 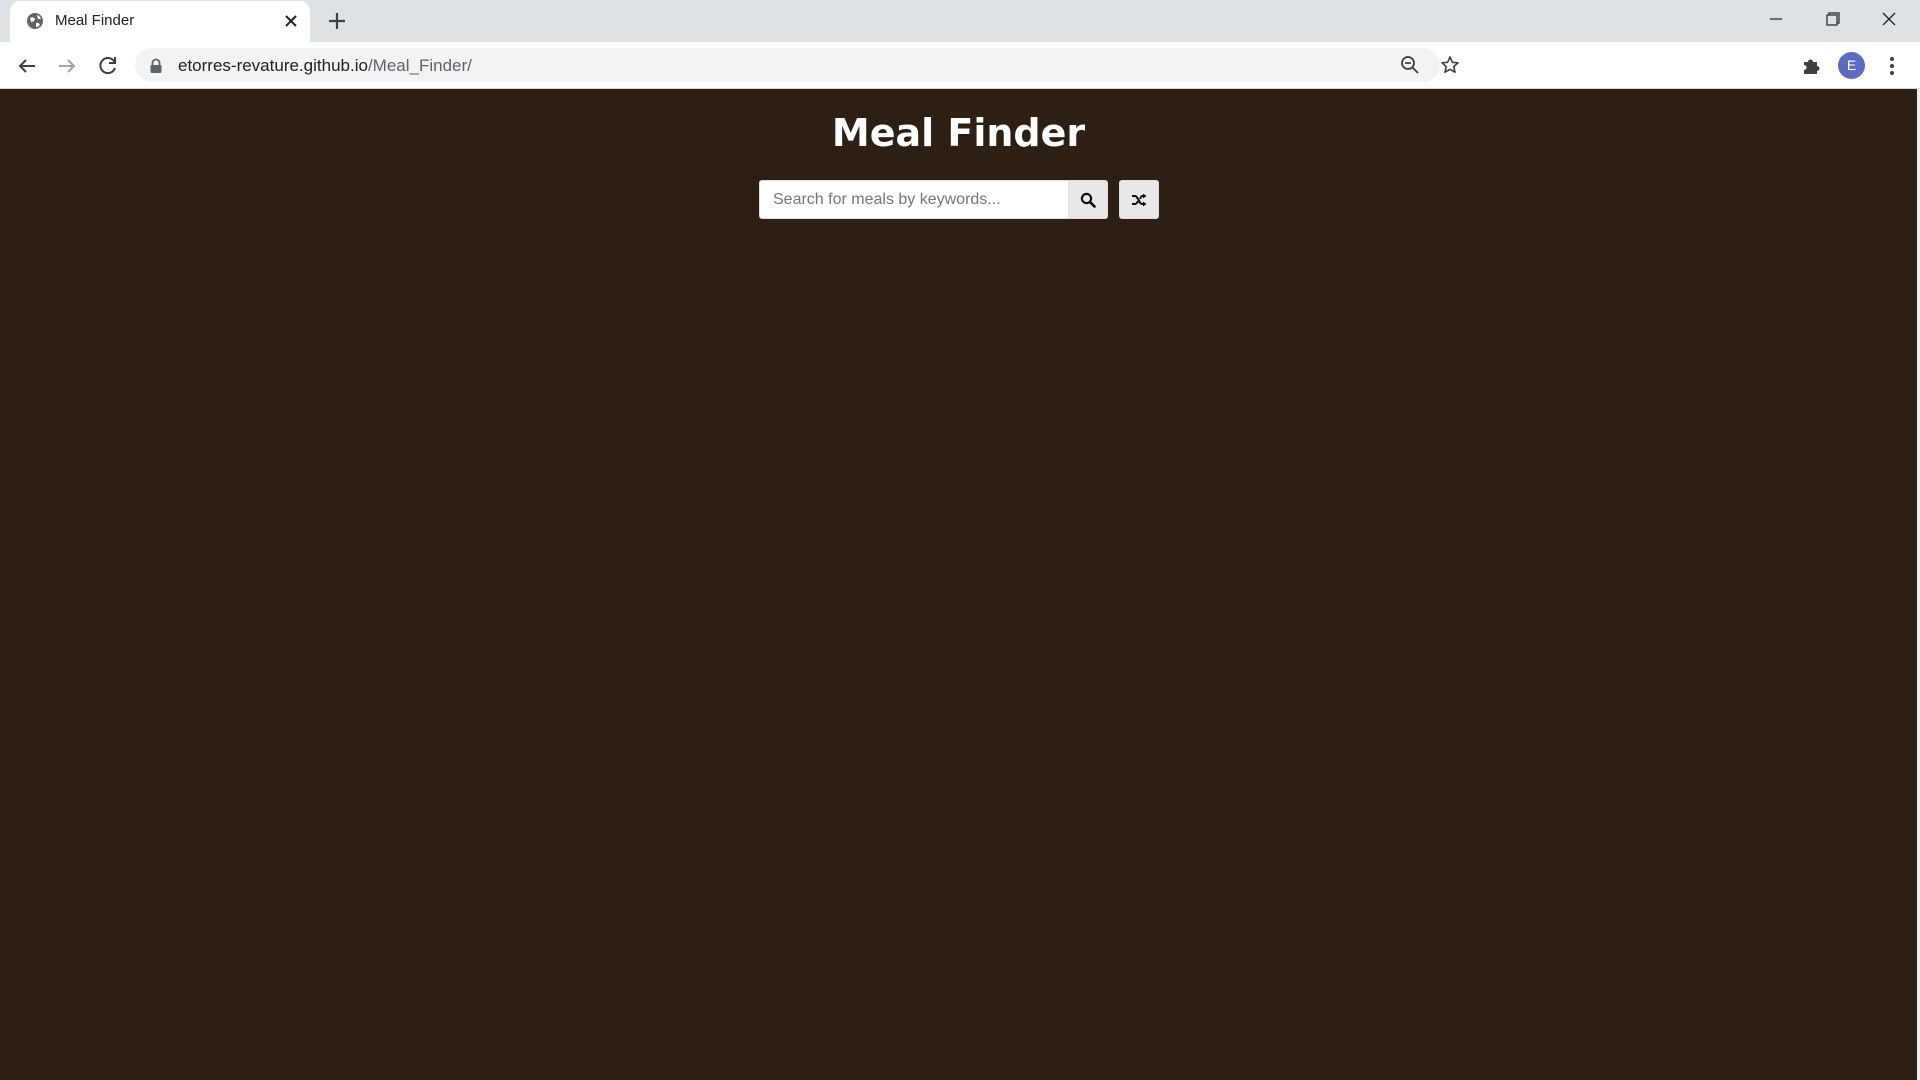 I want to click on menu-kebab-icon, so click(x=1892, y=66).